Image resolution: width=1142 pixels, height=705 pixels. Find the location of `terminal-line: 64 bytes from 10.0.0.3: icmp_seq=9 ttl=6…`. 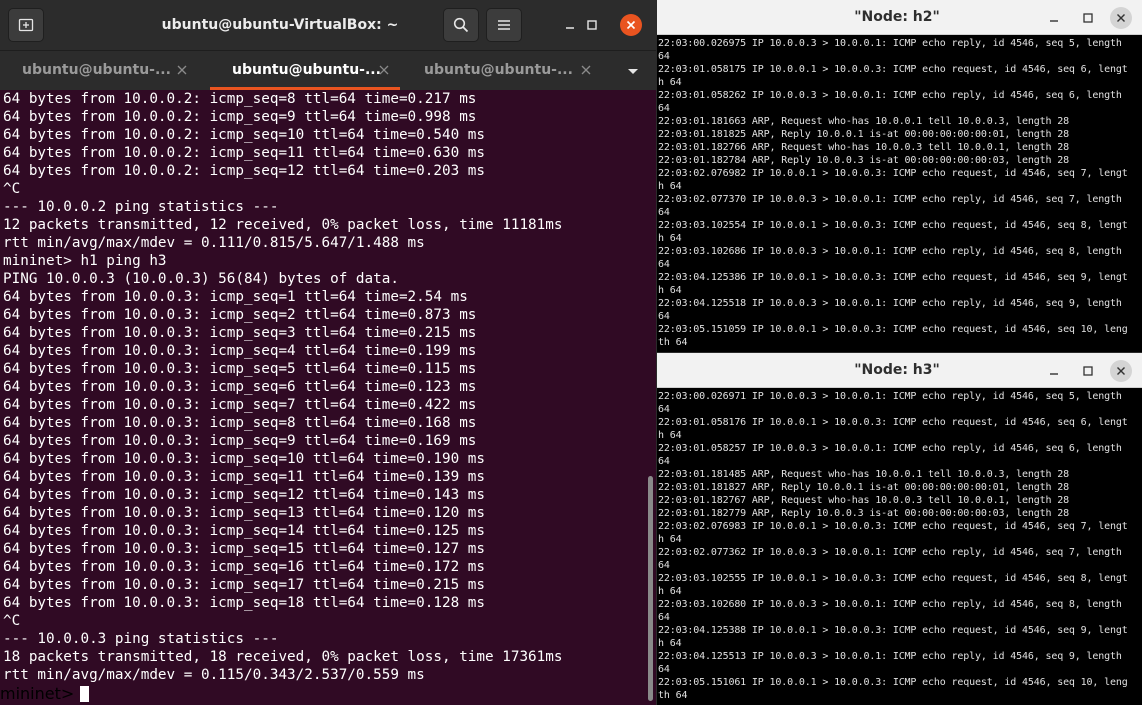

terminal-line: 64 bytes from 10.0.0.3: icmp_seq=9 ttl=6… is located at coordinates (240, 441).